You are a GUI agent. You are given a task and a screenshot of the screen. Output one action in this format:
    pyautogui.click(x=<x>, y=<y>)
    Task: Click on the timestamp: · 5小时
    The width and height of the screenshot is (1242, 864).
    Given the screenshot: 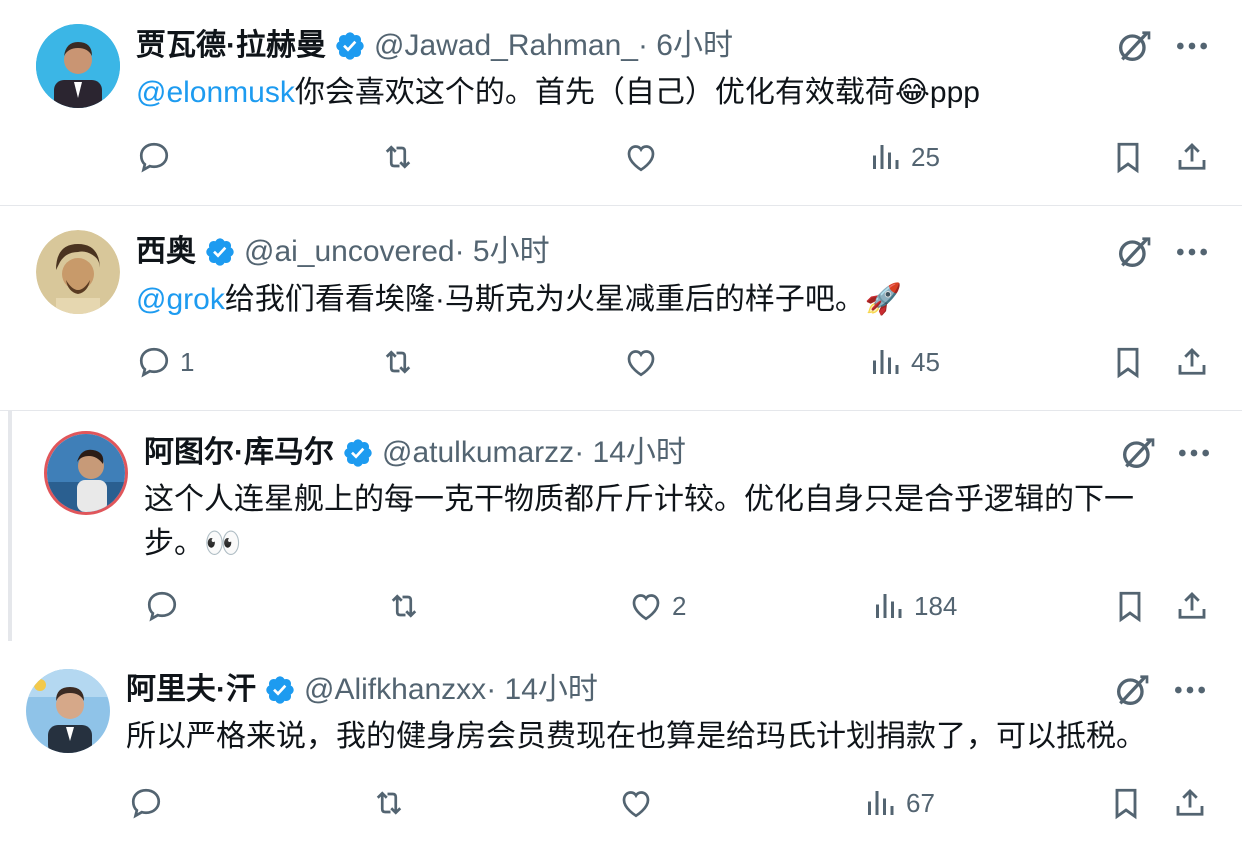 What is the action you would take?
    pyautogui.click(x=502, y=252)
    